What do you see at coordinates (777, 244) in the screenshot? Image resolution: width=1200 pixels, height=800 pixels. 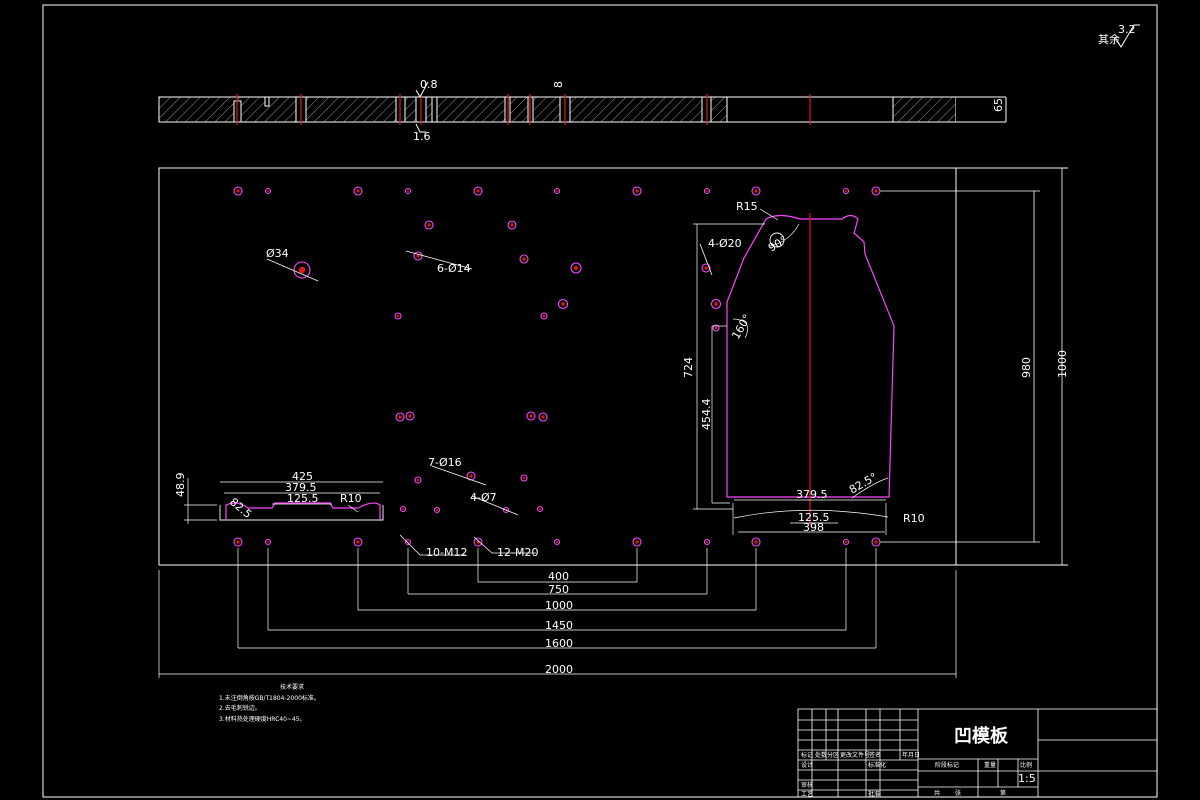 I see `right-dim-angle-90: 90°` at bounding box center [777, 244].